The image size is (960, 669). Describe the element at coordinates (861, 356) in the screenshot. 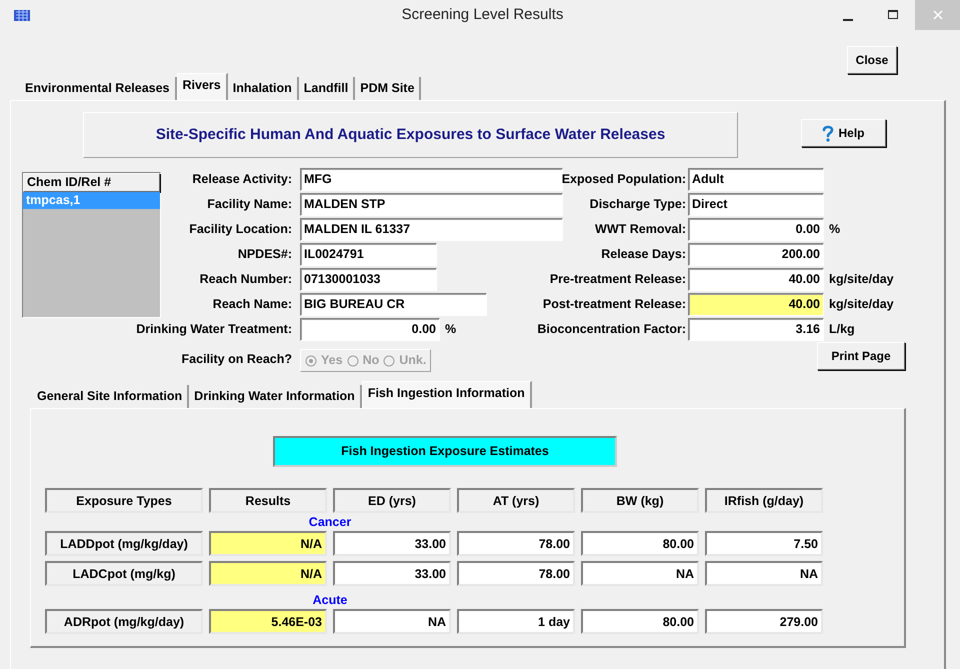

I see `print-page-button: Print Page` at that location.